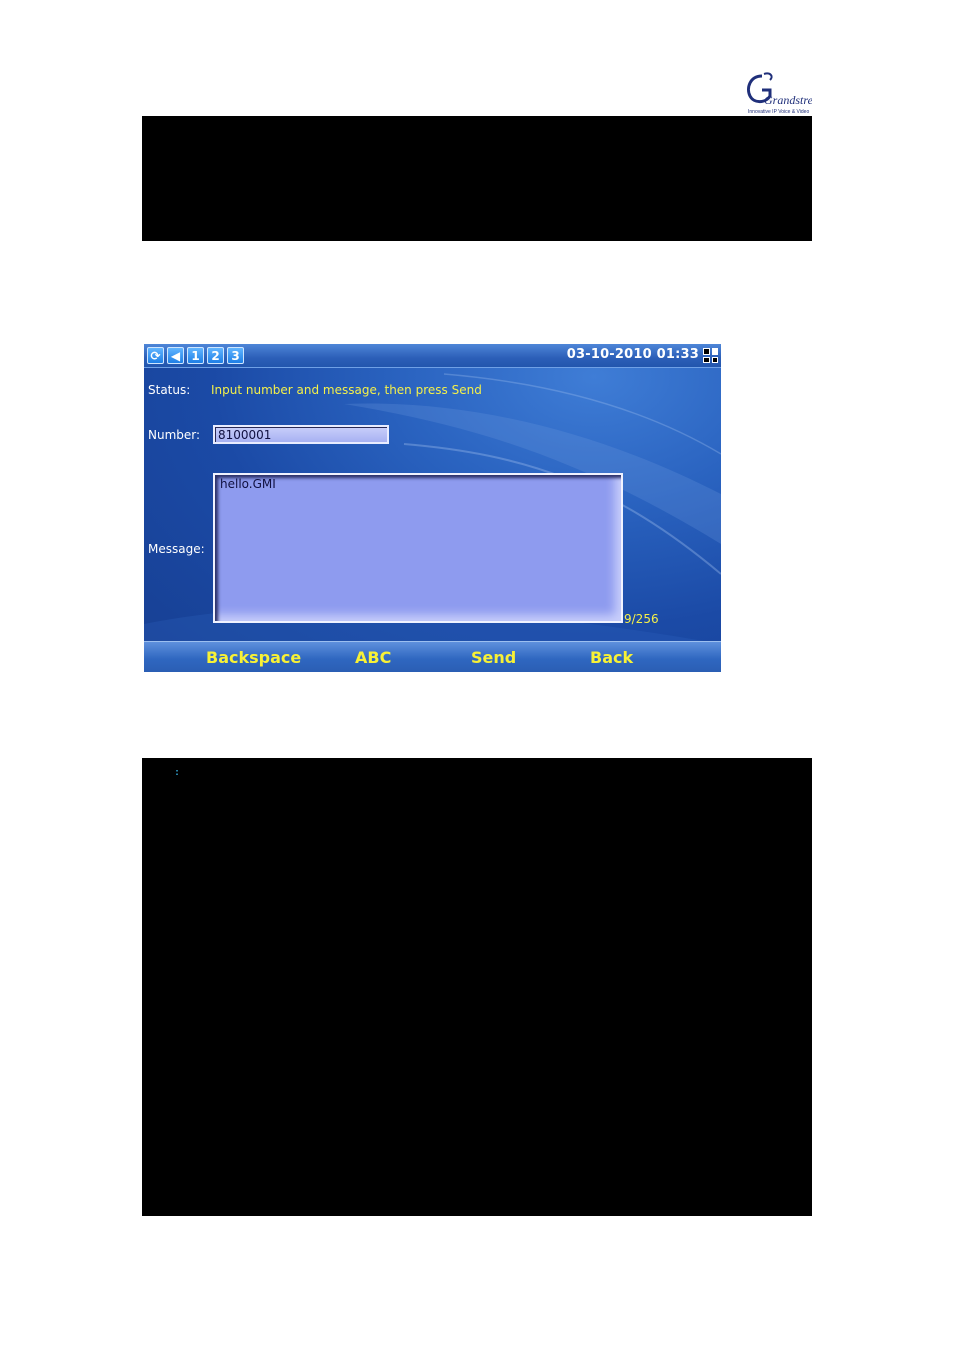  Describe the element at coordinates (778, 112) in the screenshot. I see `logo-tagline: Innovative IP Voice & Video` at that location.